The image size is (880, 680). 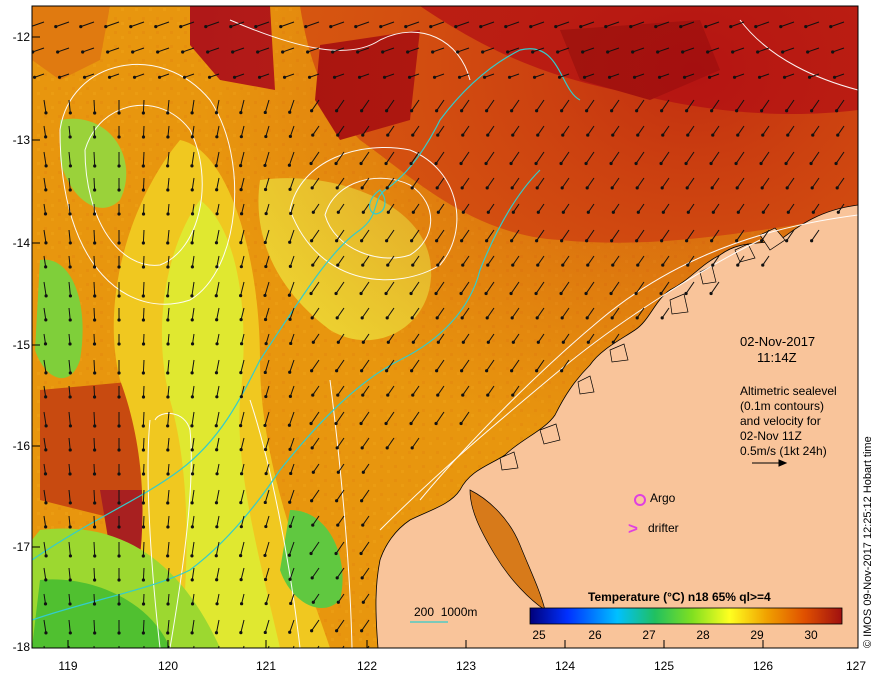 I want to click on lon-label: 122, so click(x=367, y=666).